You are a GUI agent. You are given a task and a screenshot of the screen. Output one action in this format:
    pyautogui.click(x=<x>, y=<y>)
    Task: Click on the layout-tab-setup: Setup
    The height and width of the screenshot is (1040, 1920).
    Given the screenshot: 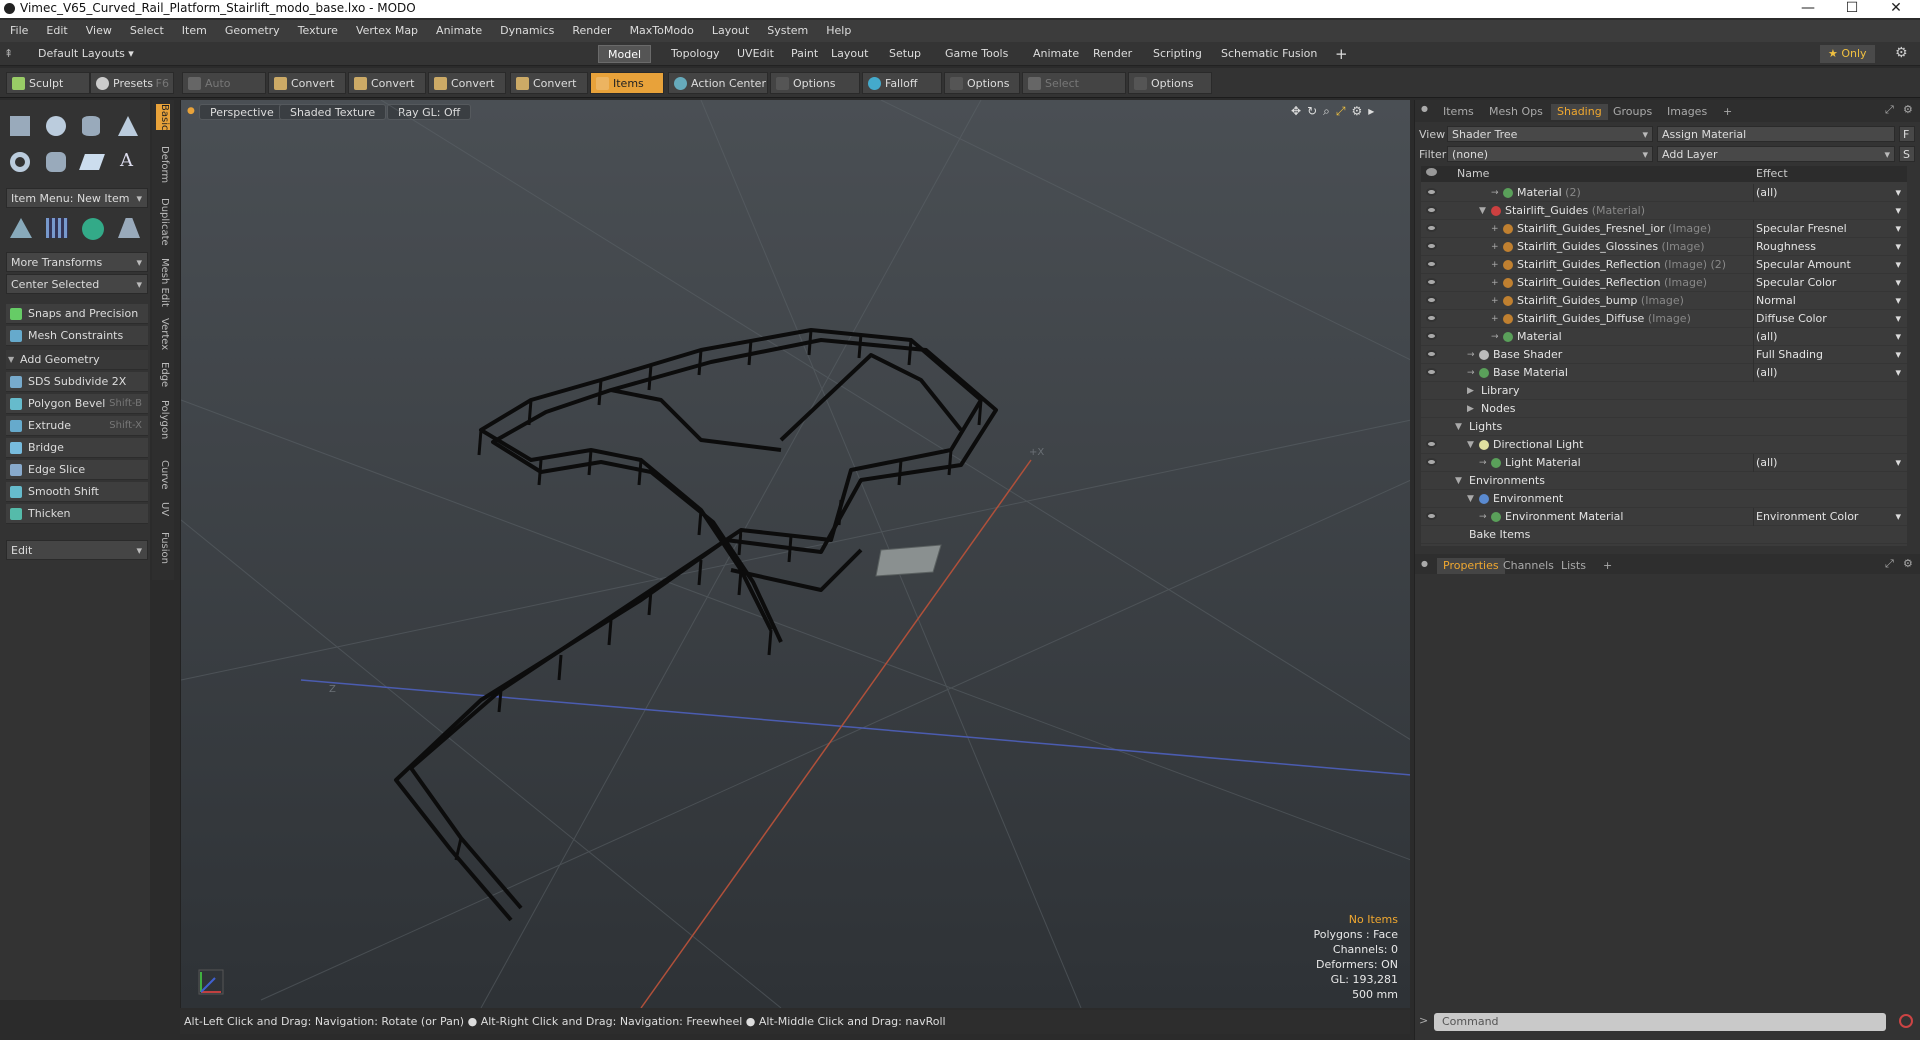 What is the action you would take?
    pyautogui.click(x=905, y=54)
    